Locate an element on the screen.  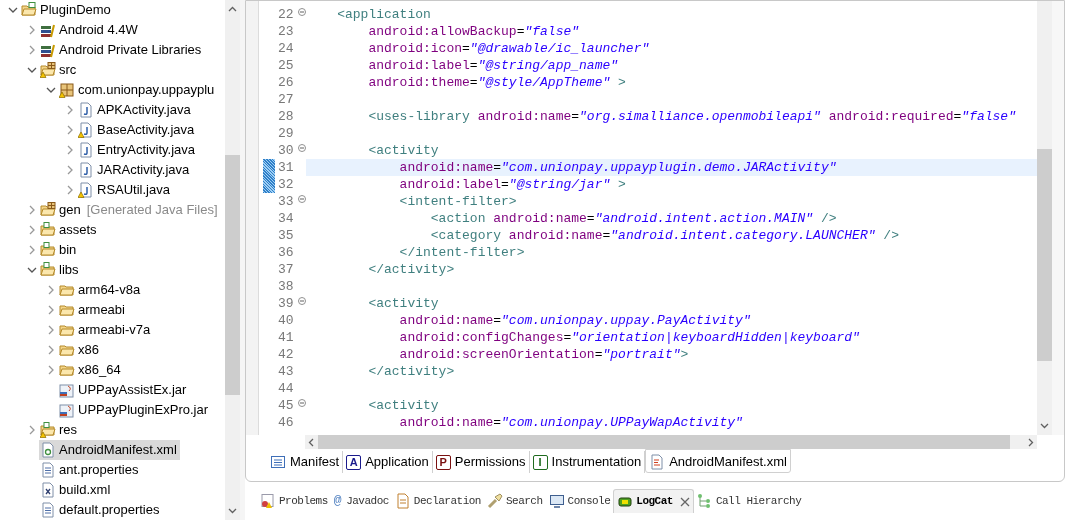
line-number: 35 is located at coordinates (286, 235).